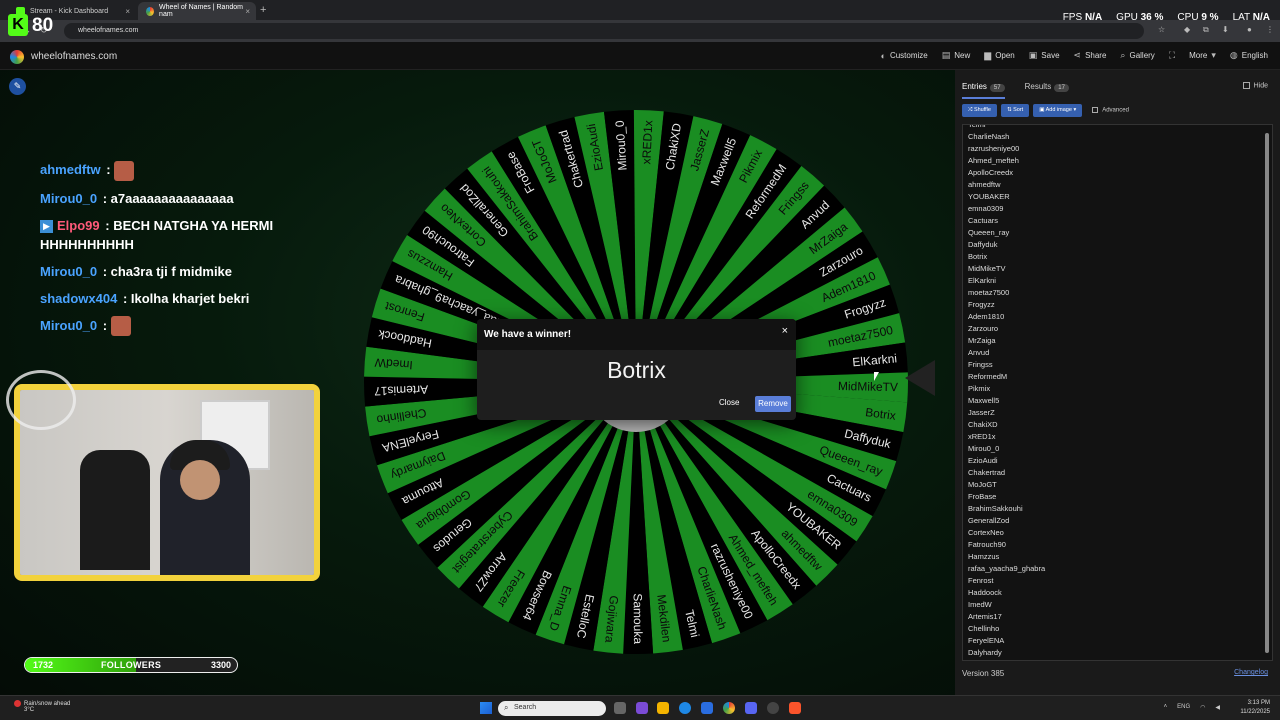  What do you see at coordinates (773, 708) in the screenshot?
I see `obs-icon` at bounding box center [773, 708].